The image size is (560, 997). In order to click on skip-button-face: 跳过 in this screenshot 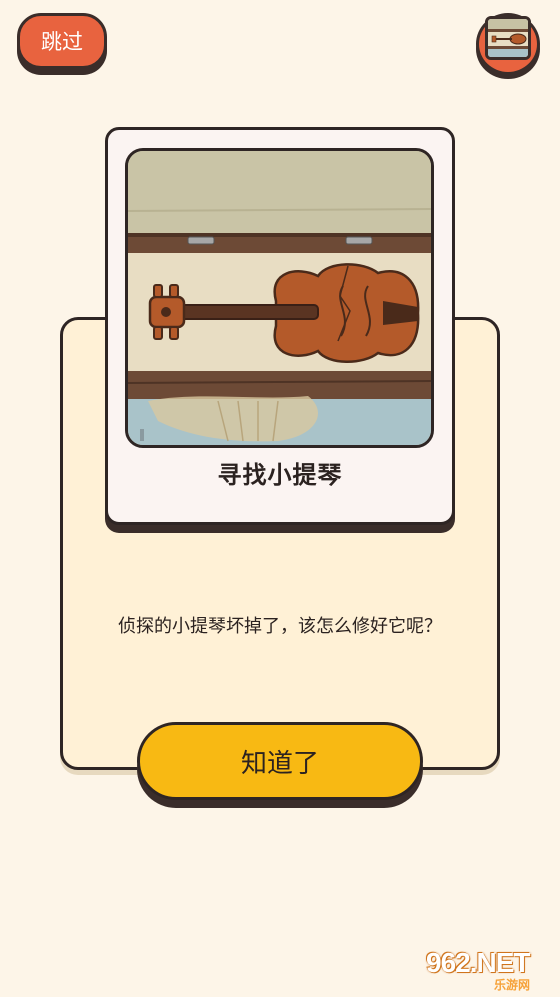, I will do `click(62, 41)`.